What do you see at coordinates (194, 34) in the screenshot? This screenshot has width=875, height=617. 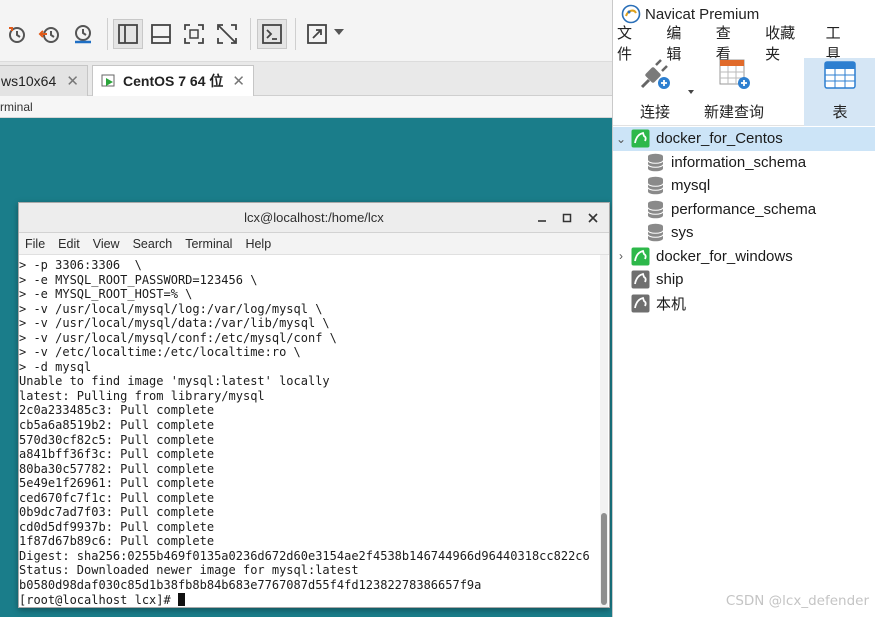 I see `fullscreen-icon` at bounding box center [194, 34].